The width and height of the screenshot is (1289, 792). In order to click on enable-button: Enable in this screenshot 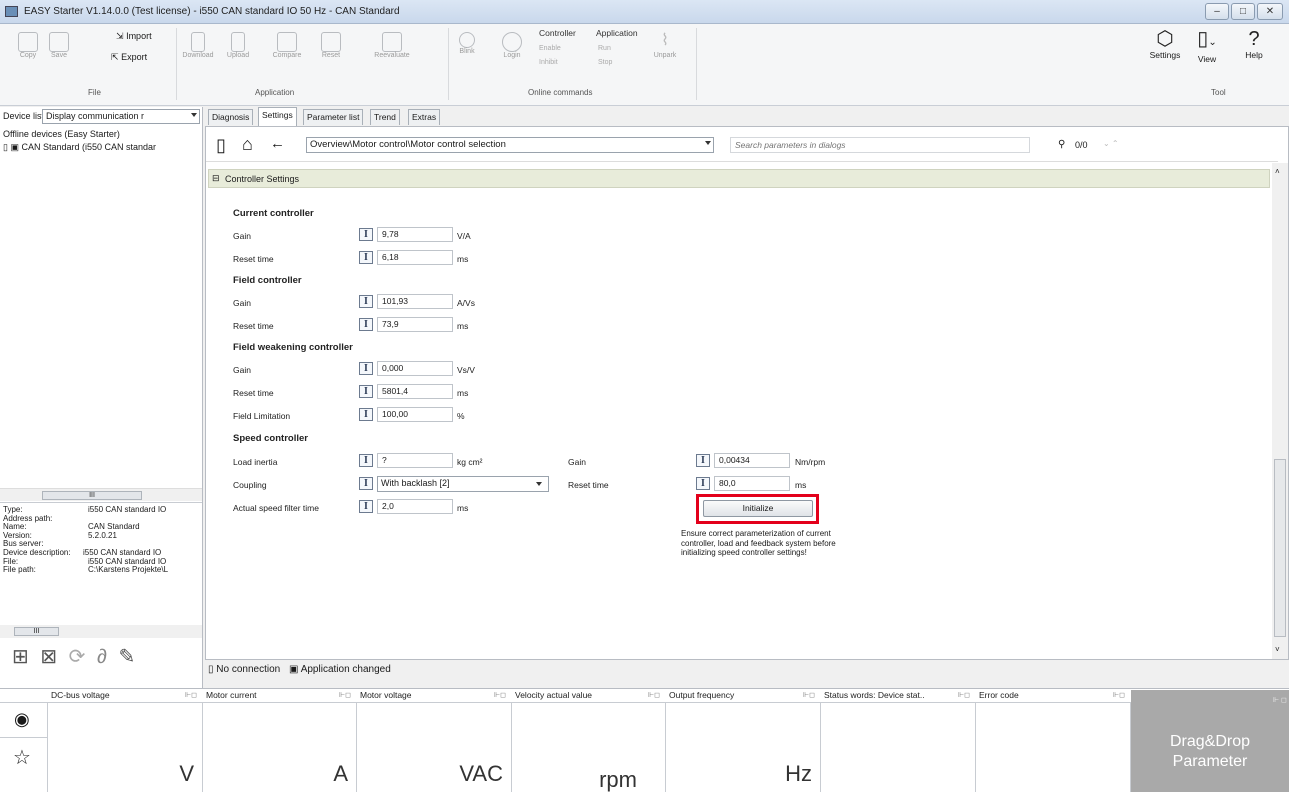, I will do `click(550, 48)`.